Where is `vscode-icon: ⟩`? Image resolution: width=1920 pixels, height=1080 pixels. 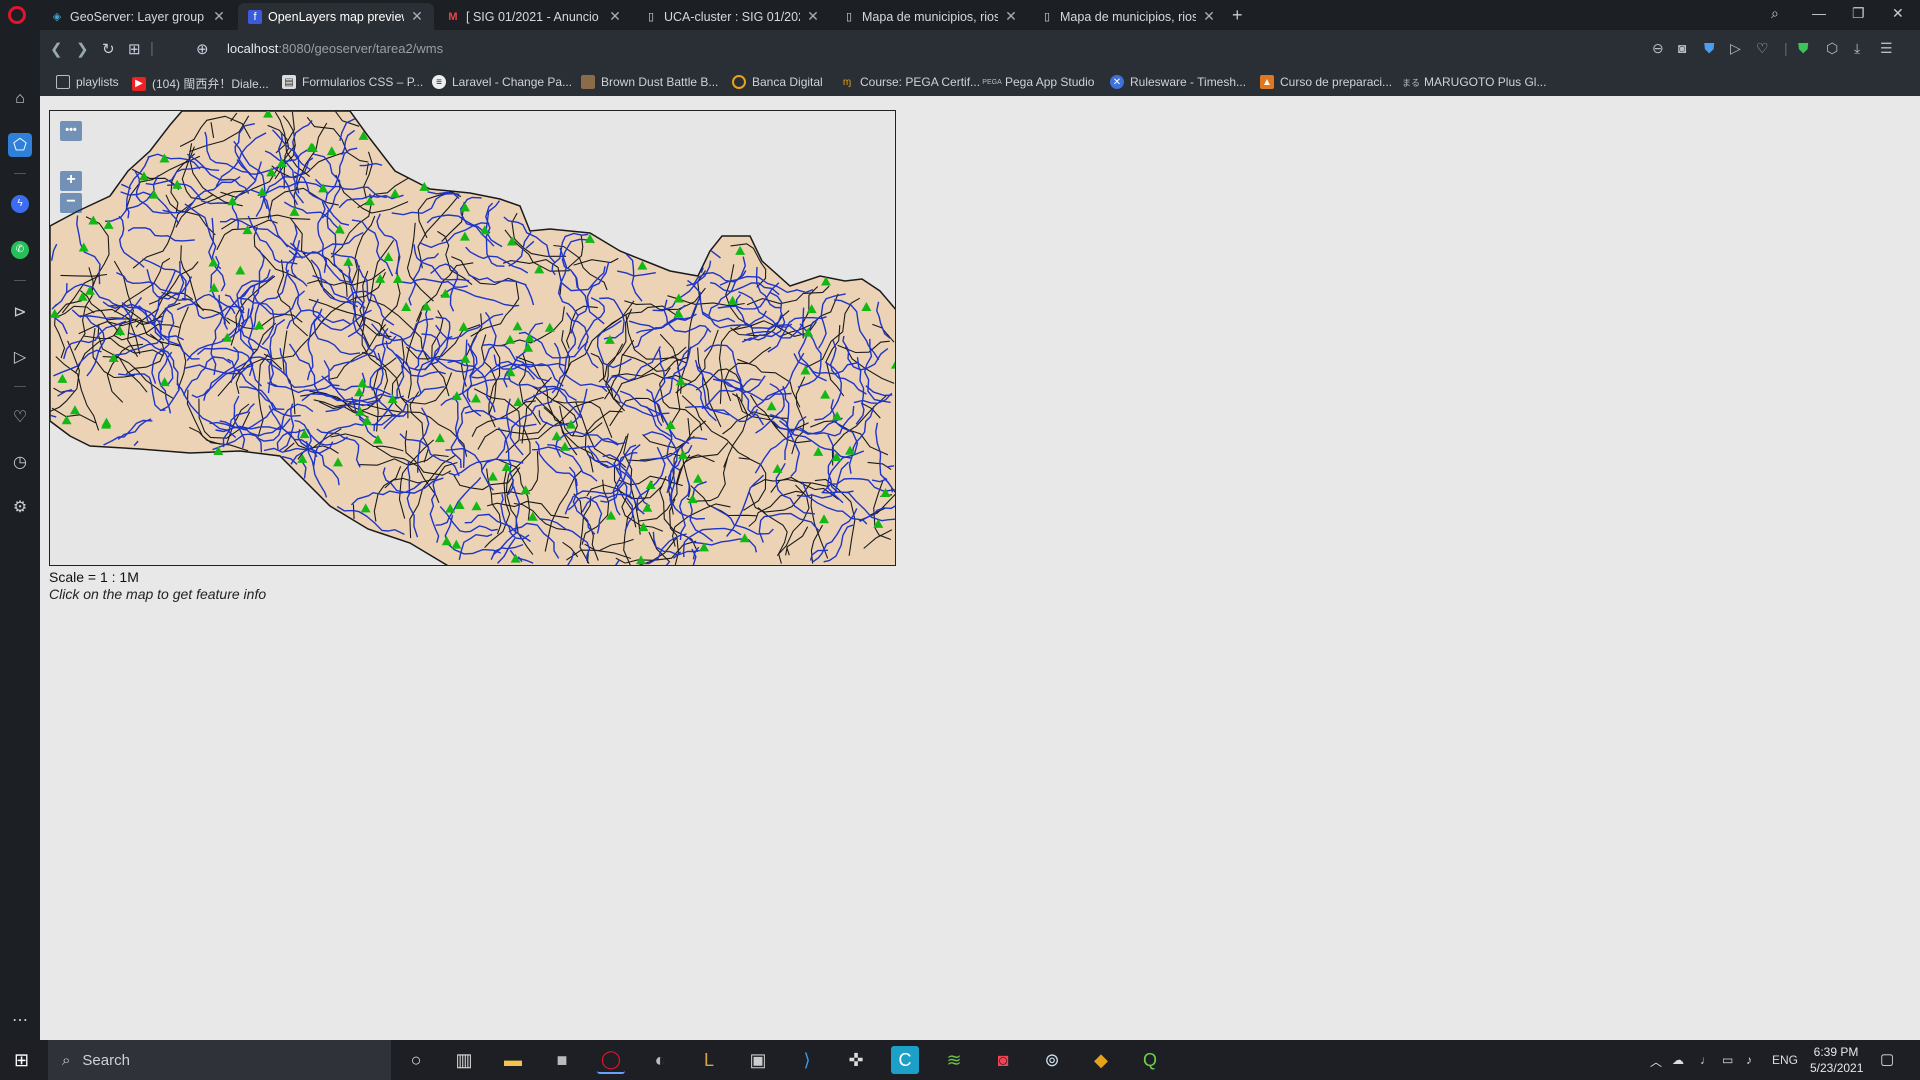
vscode-icon: ⟩ is located at coordinates (807, 1060).